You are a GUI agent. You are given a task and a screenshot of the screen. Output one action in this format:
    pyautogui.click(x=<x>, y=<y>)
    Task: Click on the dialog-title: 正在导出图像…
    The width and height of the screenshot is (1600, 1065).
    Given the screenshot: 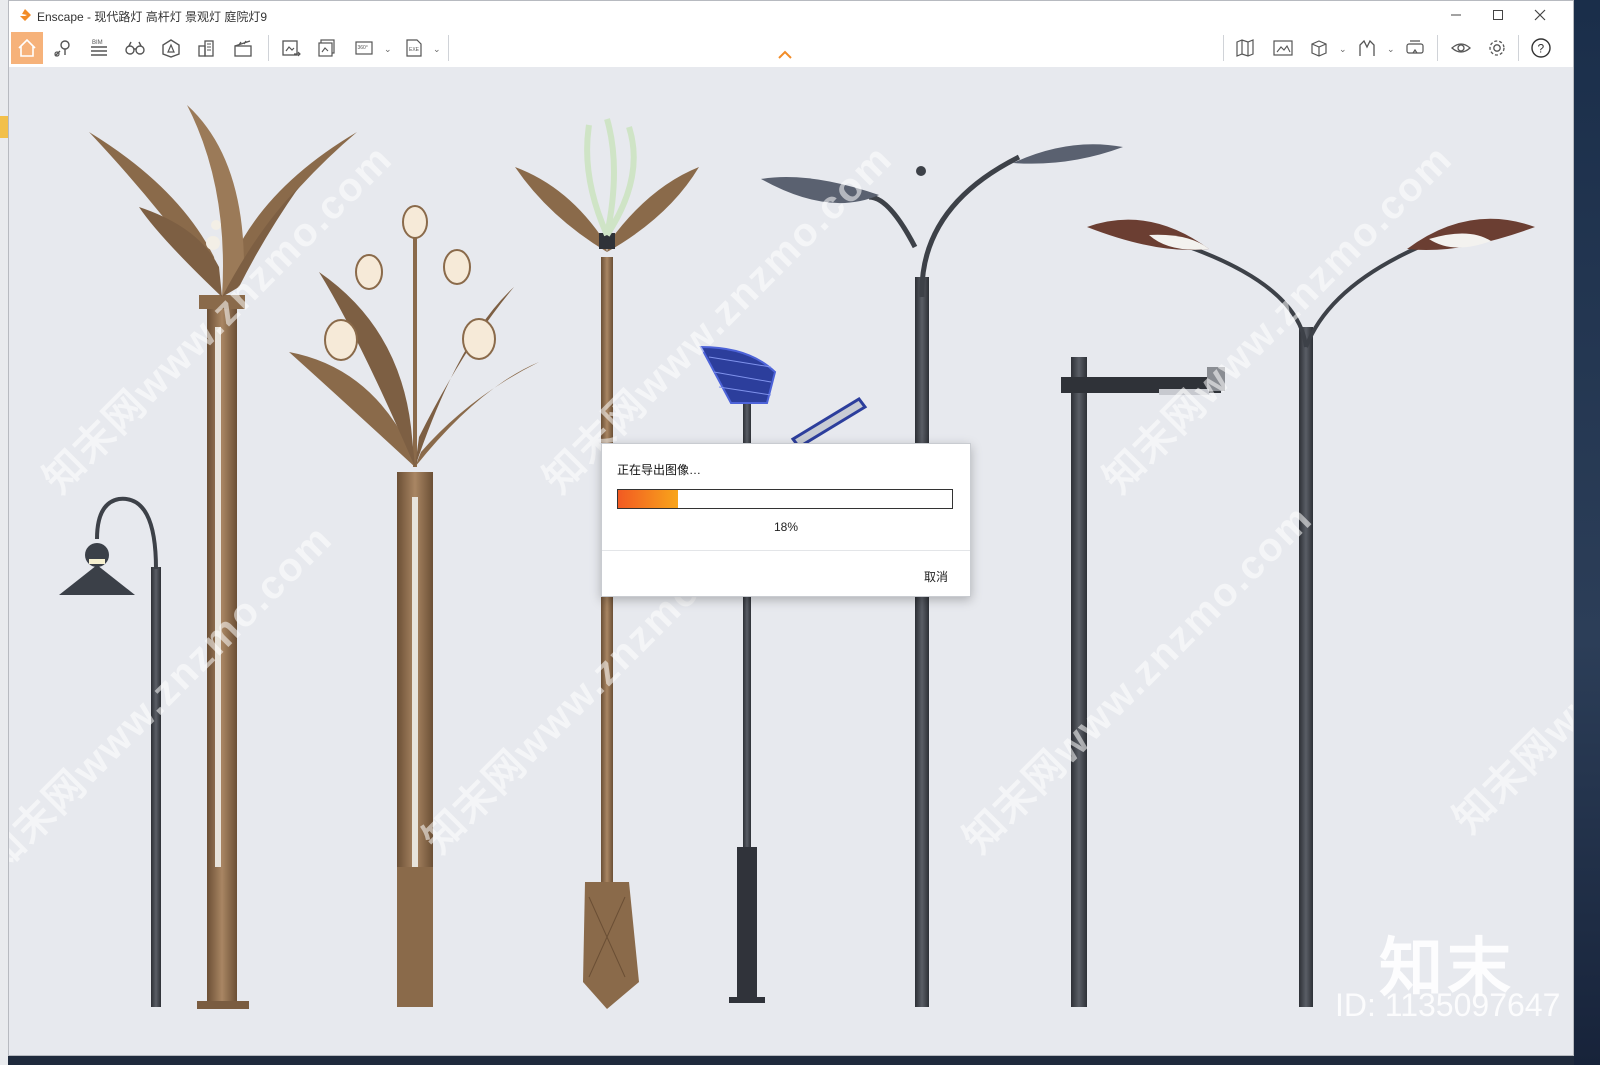 What is the action you would take?
    pyautogui.click(x=659, y=470)
    